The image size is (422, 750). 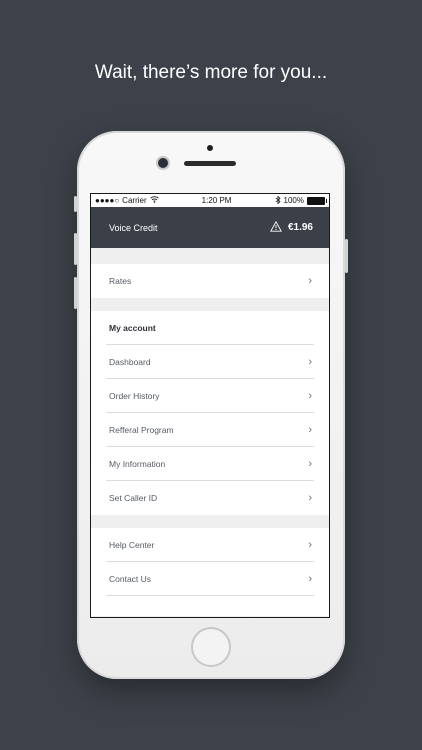 I want to click on earpiece-speaker, so click(x=210, y=163).